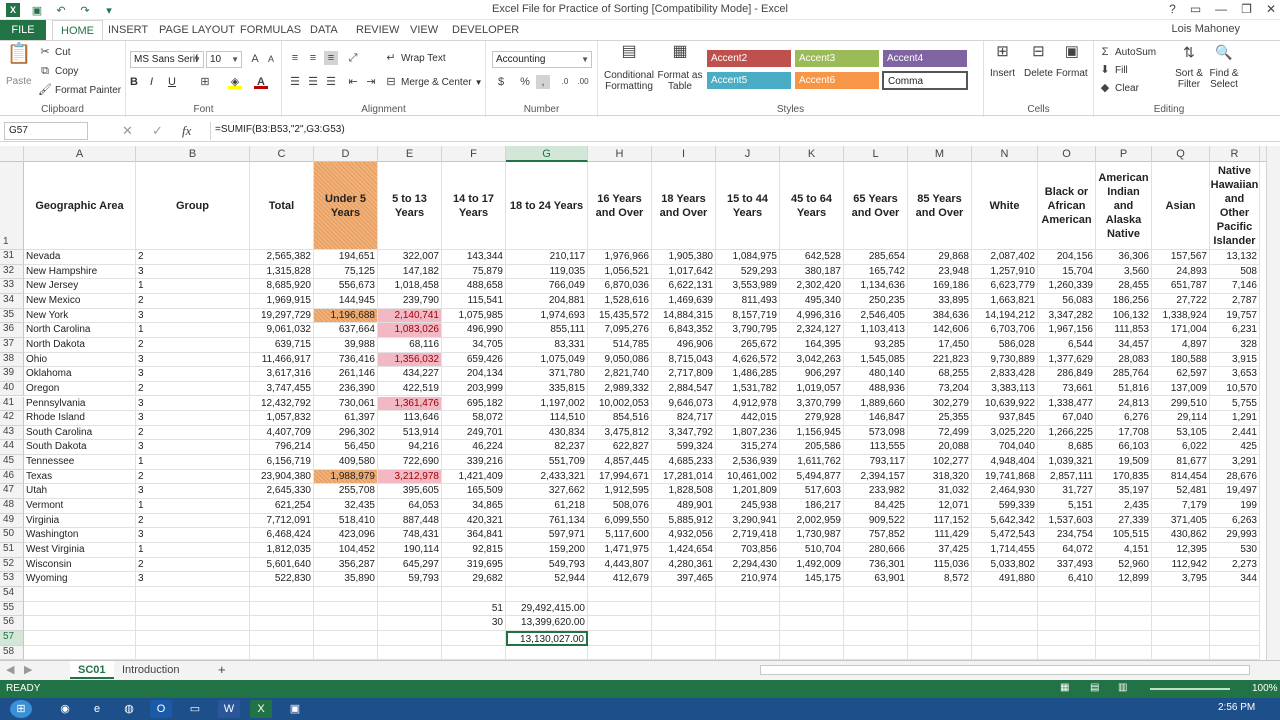  What do you see at coordinates (410, 272) in the screenshot?
I see `data-cell: 147,182` at bounding box center [410, 272].